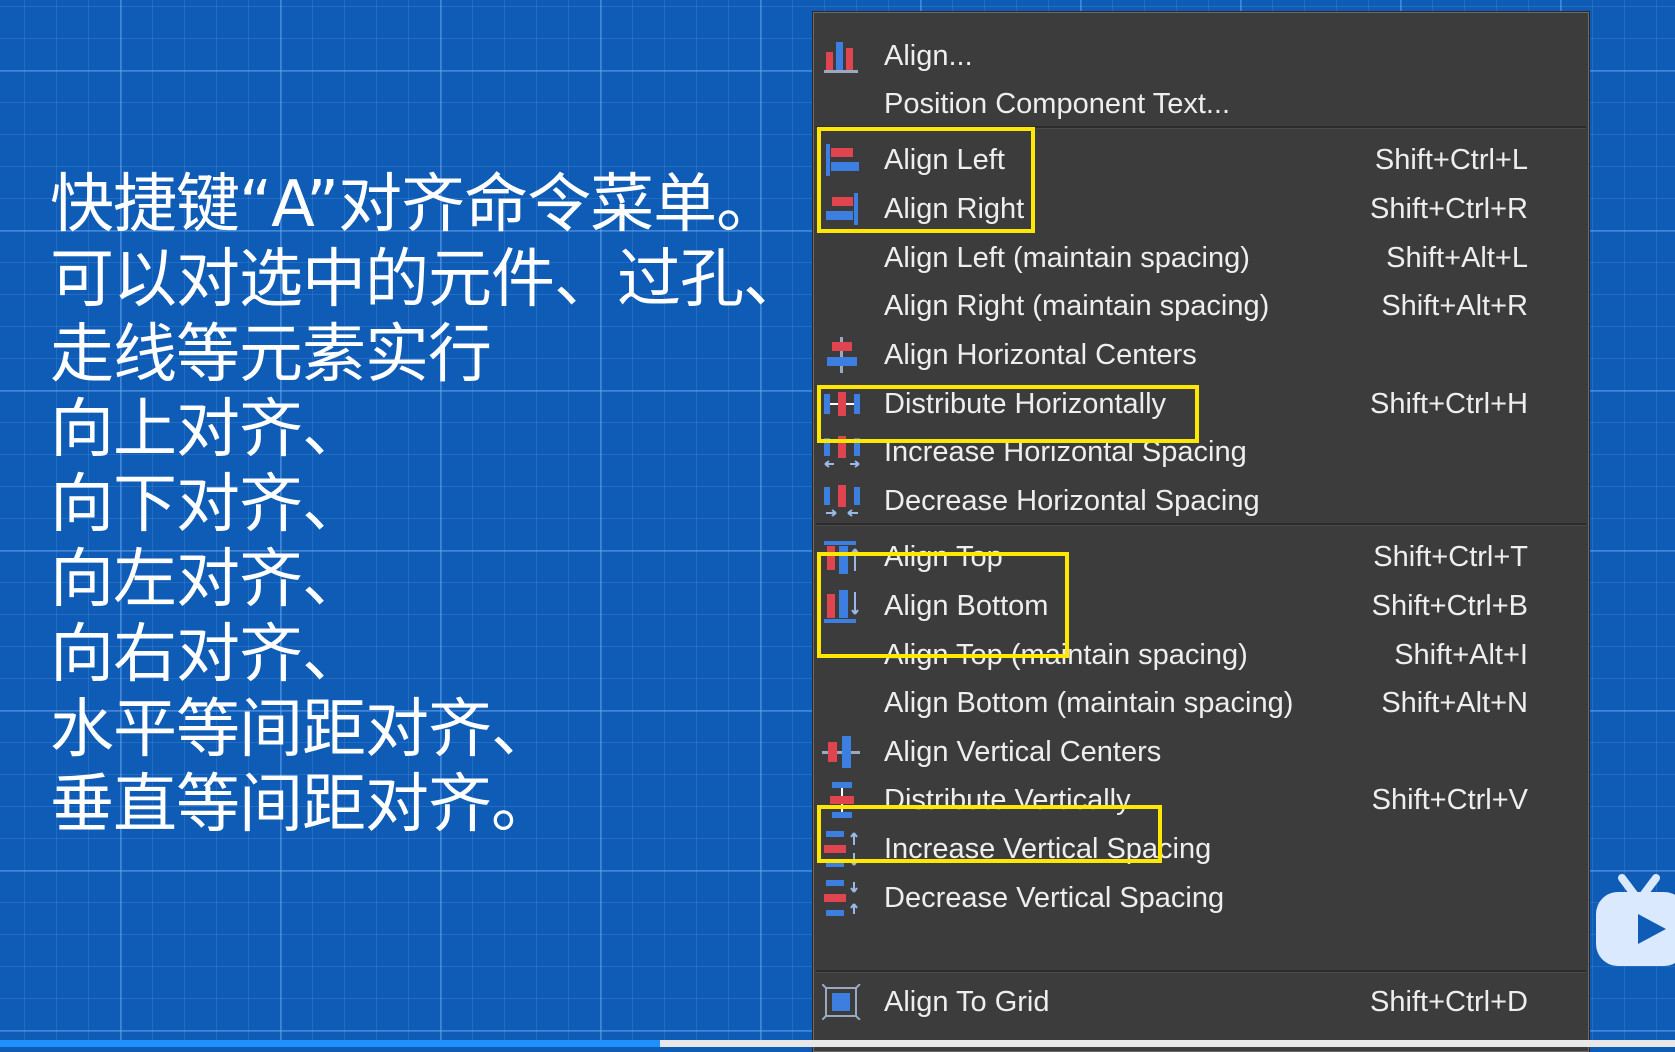 The image size is (1675, 1052). Describe the element at coordinates (1449, 1002) in the screenshot. I see `menu-item-shortcut: Shift+Ctrl+D` at that location.